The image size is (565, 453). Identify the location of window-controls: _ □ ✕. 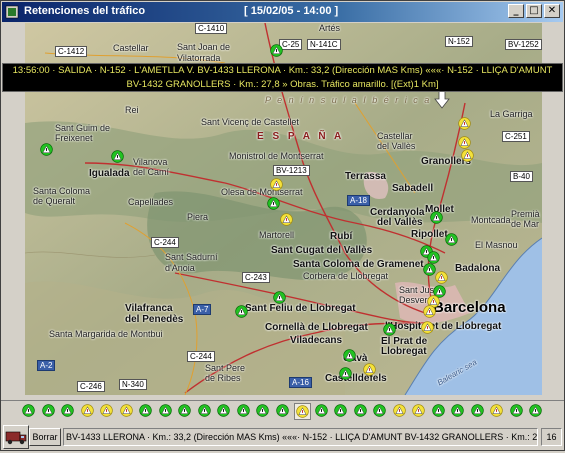
(534, 11).